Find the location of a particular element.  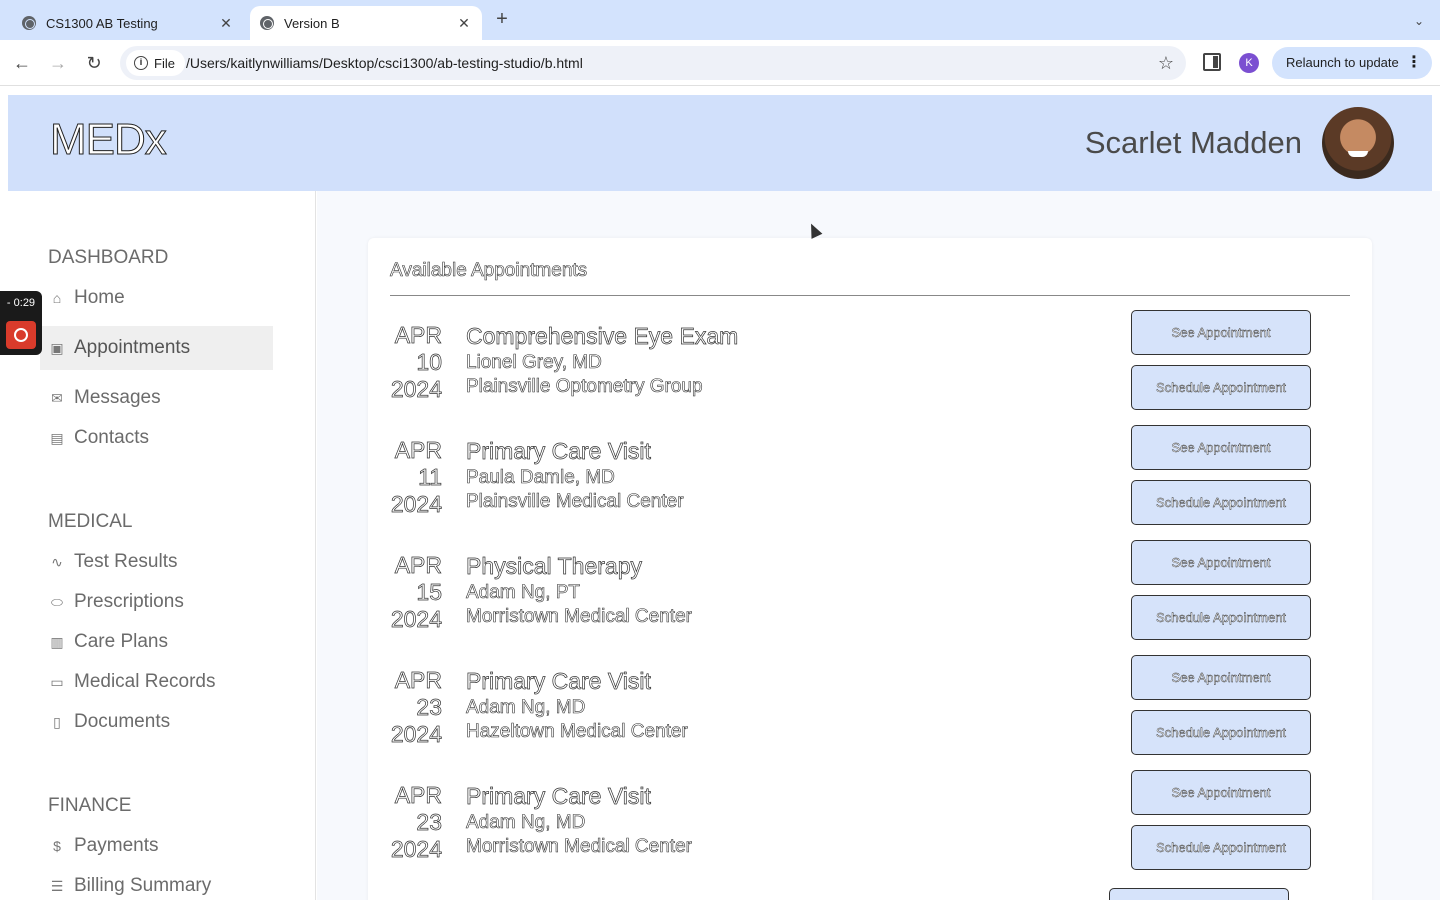

contact-card-icon: ▤ is located at coordinates (57, 437).